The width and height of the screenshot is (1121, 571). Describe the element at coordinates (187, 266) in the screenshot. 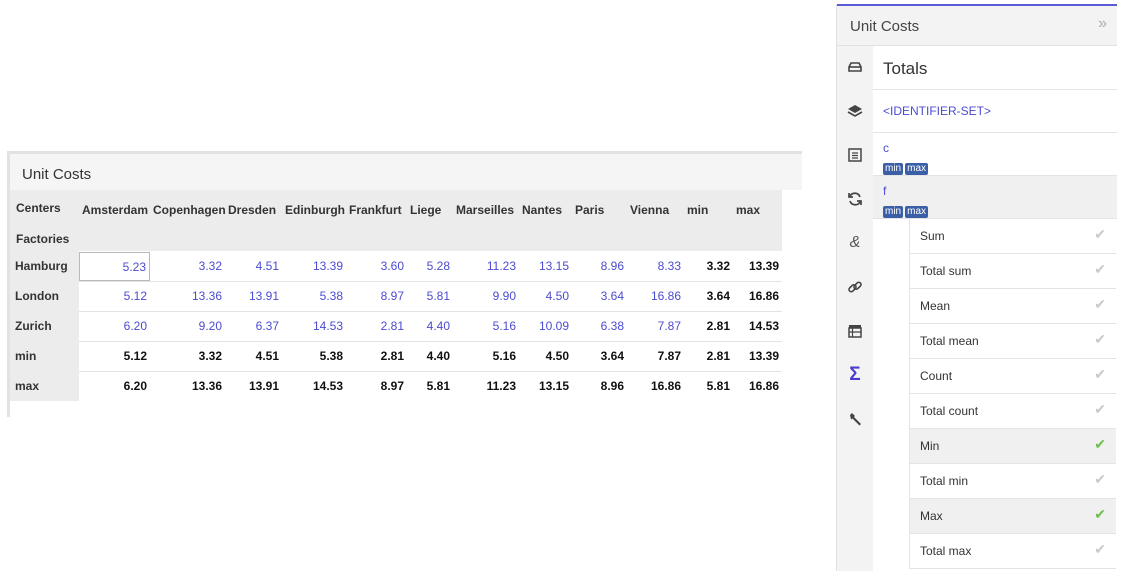

I see `value-cell: 3.32` at that location.